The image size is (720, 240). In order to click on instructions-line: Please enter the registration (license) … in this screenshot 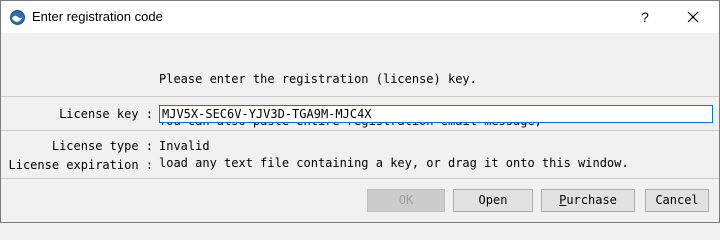, I will do `click(318, 79)`.